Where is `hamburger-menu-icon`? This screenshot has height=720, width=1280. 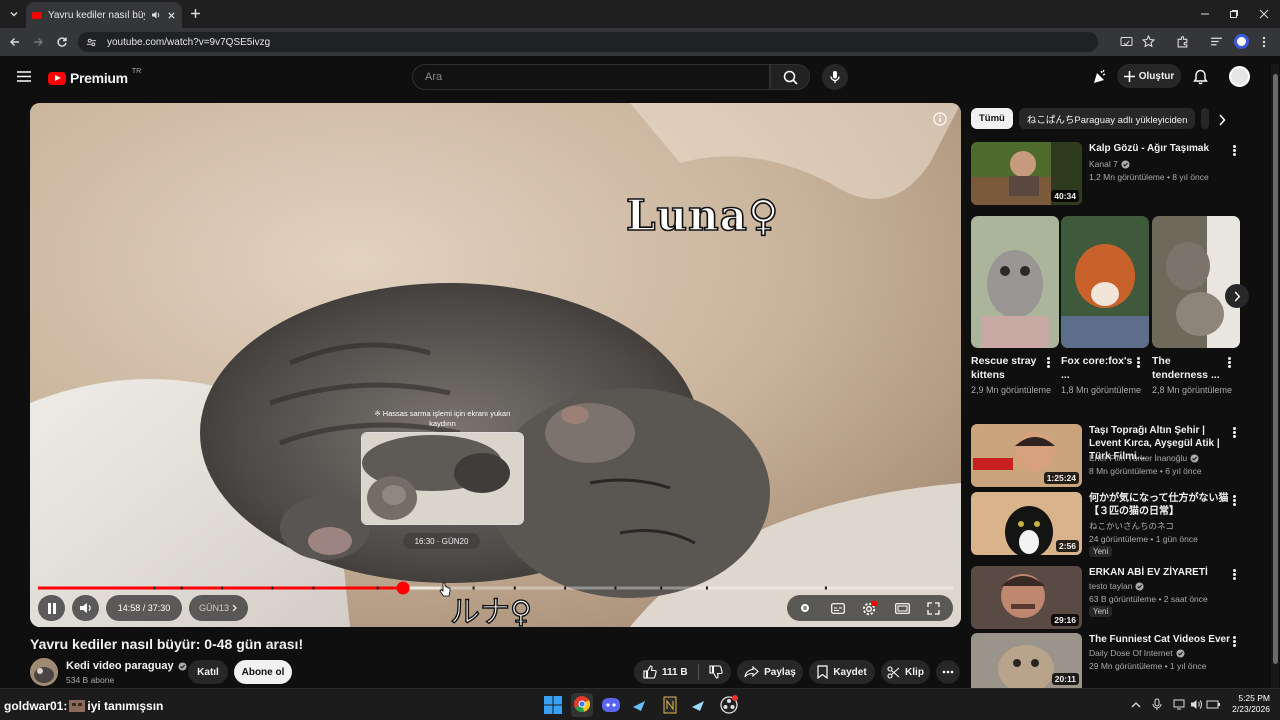
hamburger-menu-icon is located at coordinates (24, 76).